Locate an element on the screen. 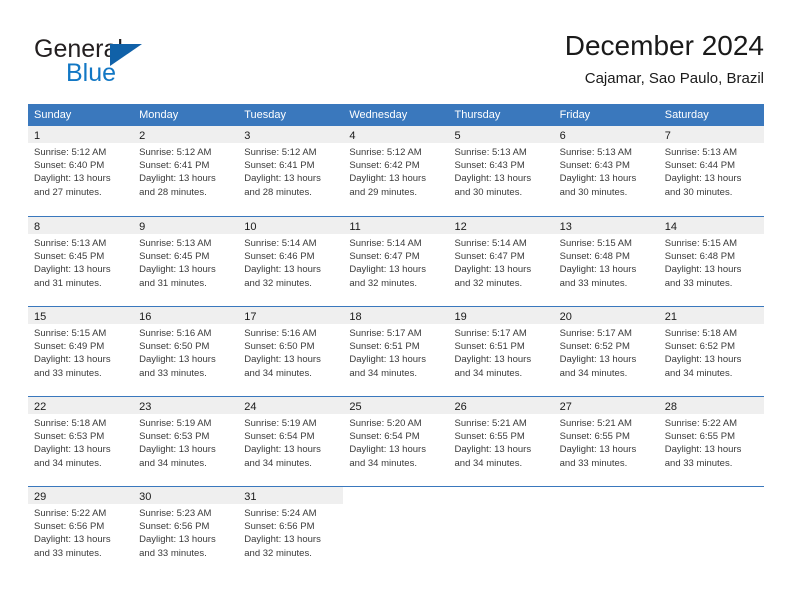  sunrise-time: Sunrise: 5:14 AM is located at coordinates (490, 243).